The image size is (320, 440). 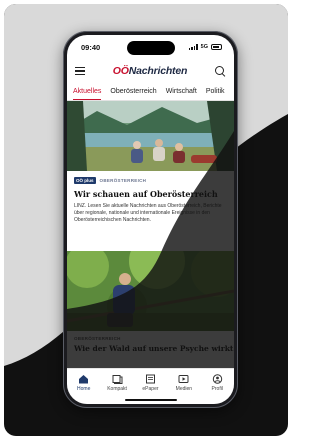 I want to click on nav-label: ePaper, so click(x=150, y=389).